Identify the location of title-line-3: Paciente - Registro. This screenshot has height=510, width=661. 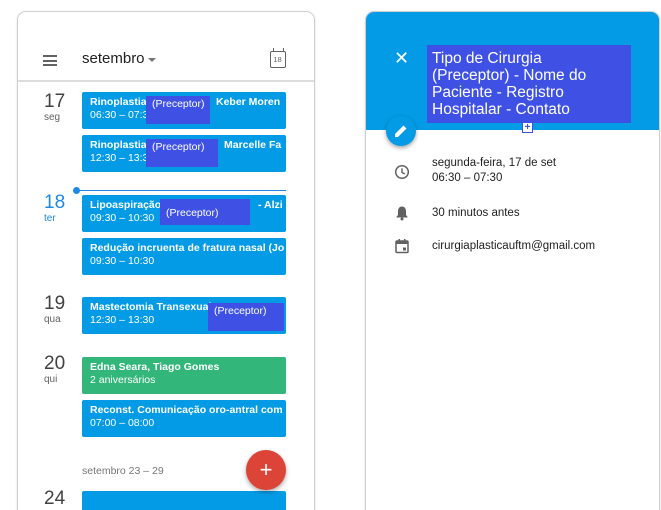
(498, 92).